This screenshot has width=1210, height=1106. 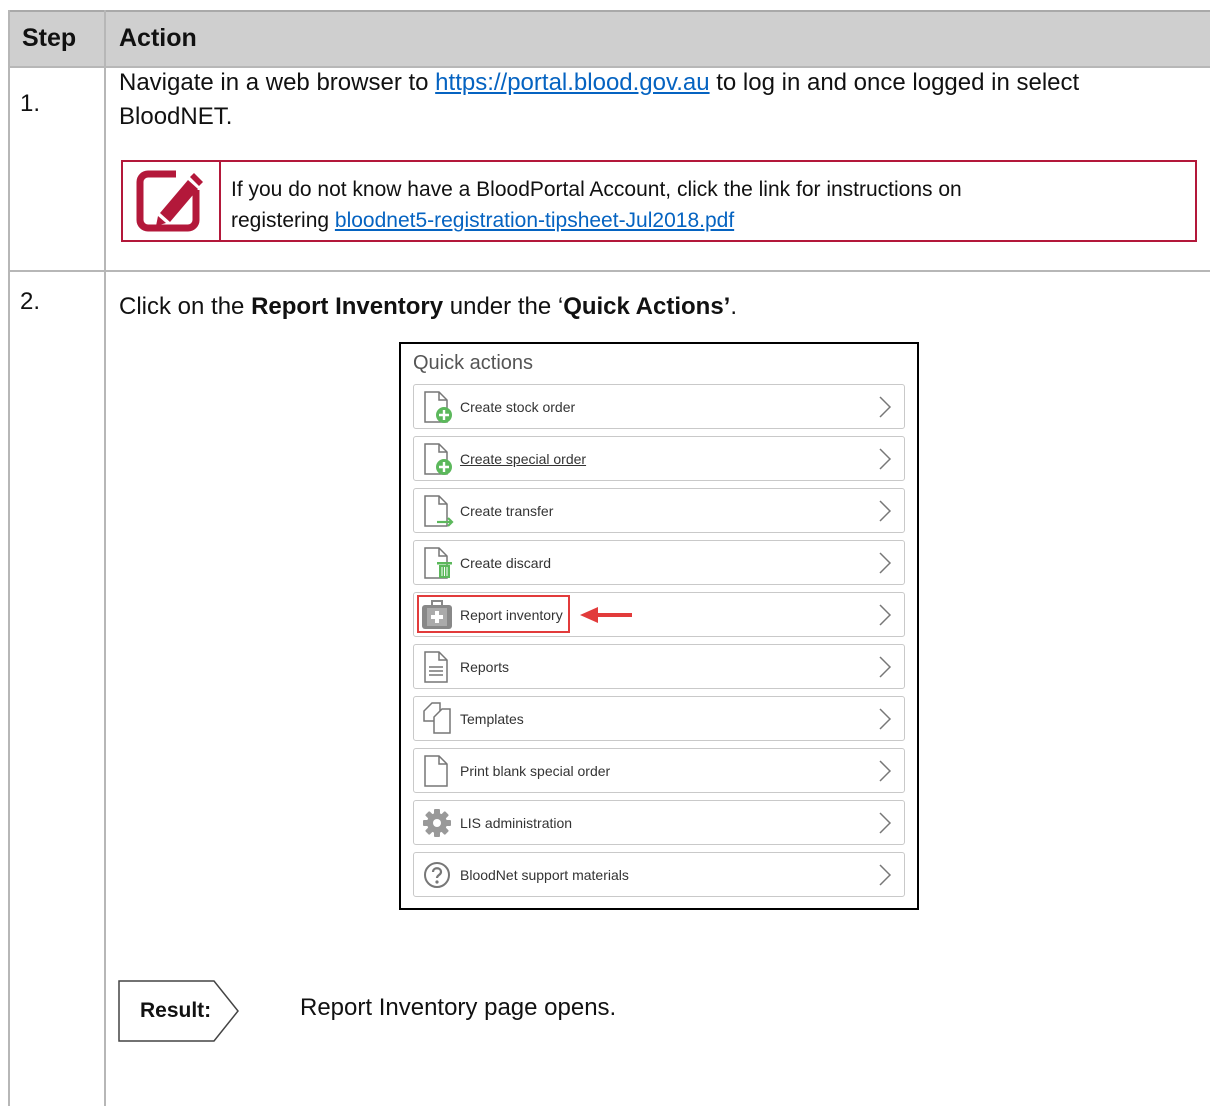 I want to click on templates-icon, so click(x=437, y=718).